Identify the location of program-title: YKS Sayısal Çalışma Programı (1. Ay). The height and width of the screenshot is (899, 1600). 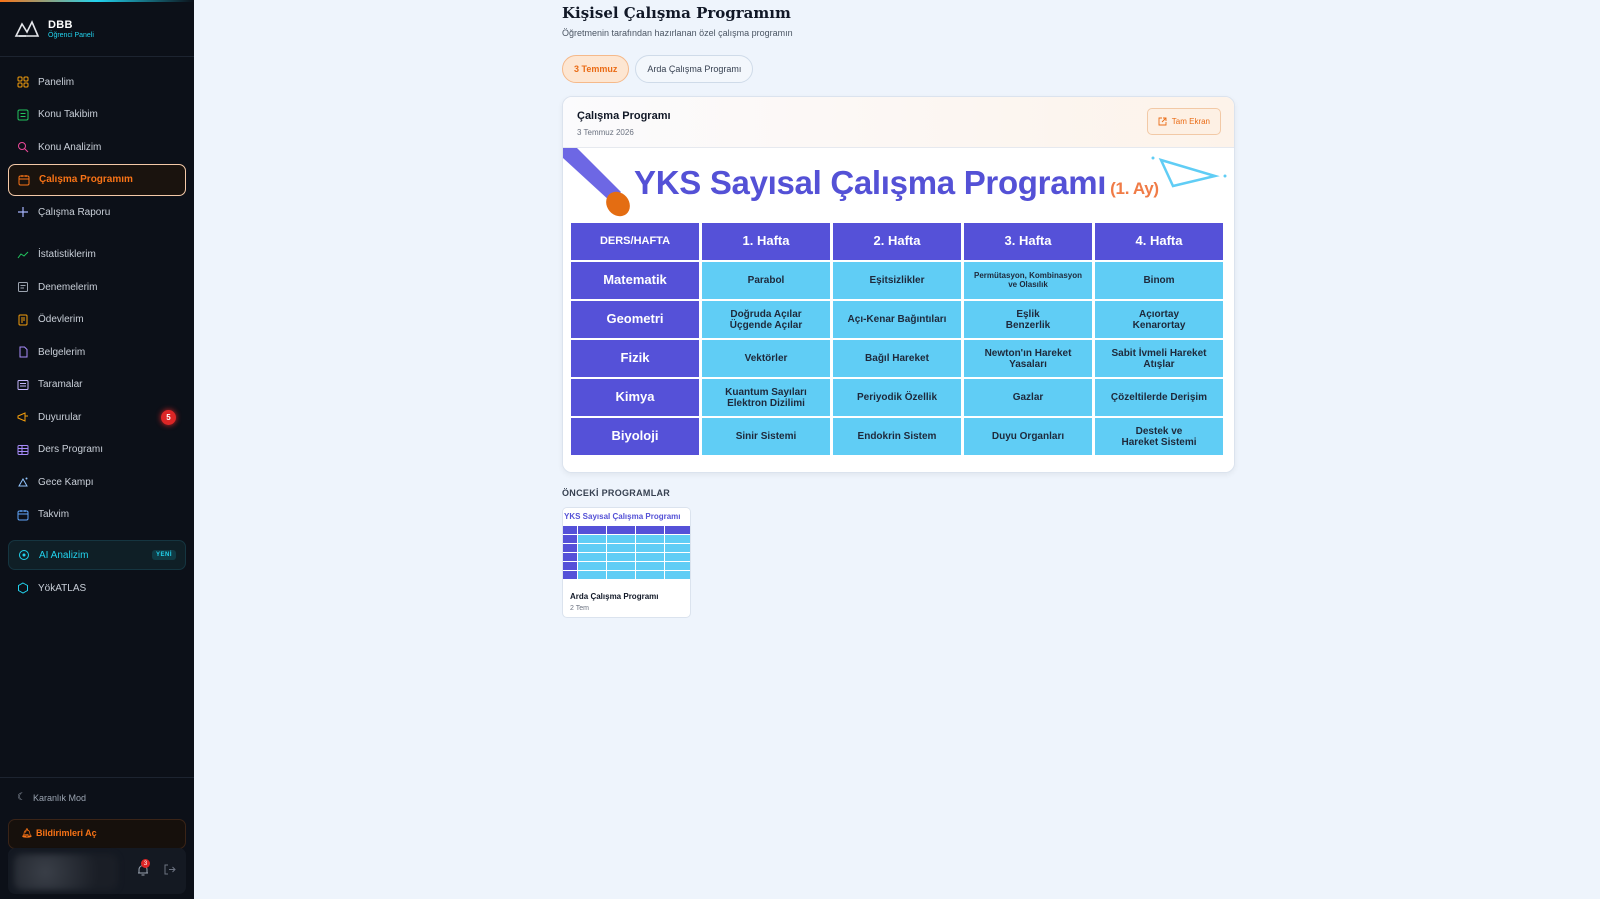
(896, 183).